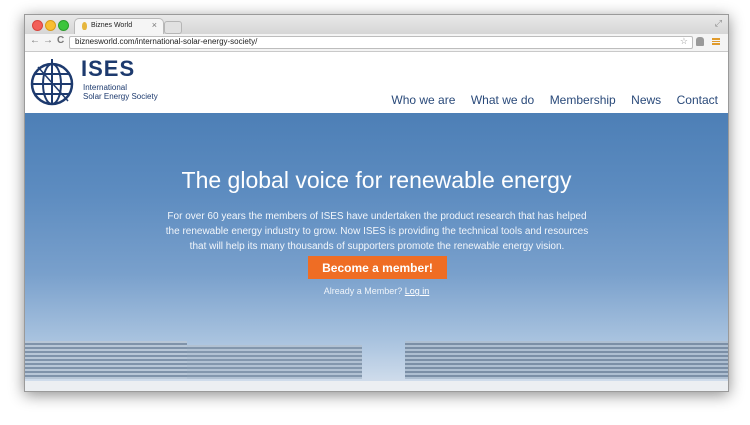  I want to click on nav-what-we-do: What we do, so click(502, 100).